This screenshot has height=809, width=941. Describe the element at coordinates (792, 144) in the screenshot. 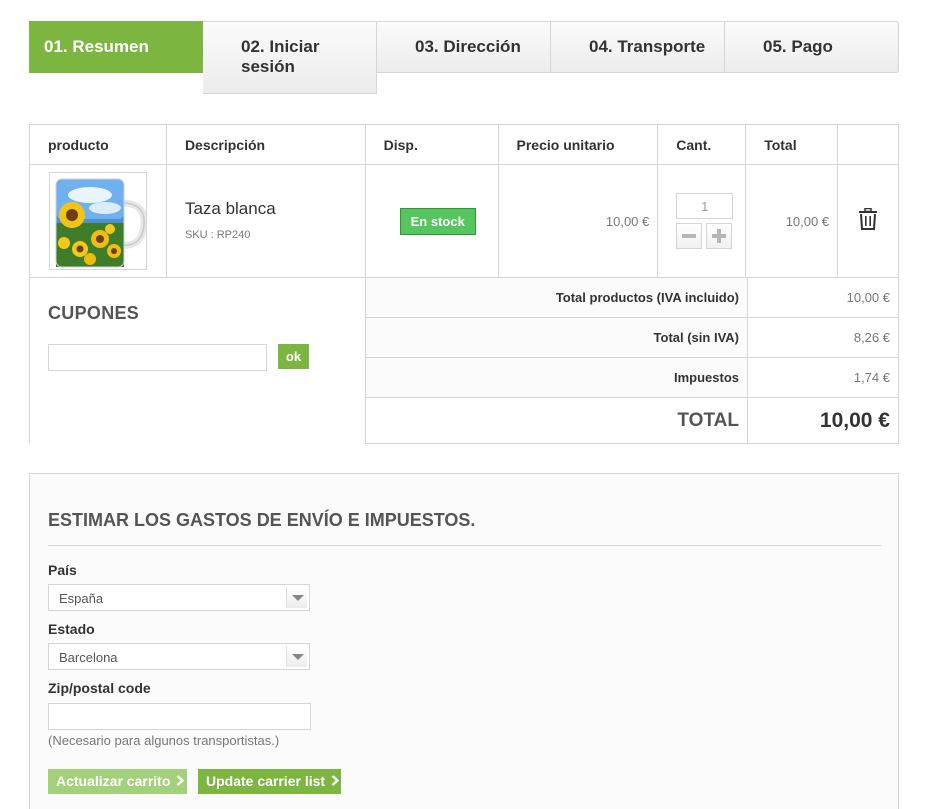

I see `header-total: Total` at that location.